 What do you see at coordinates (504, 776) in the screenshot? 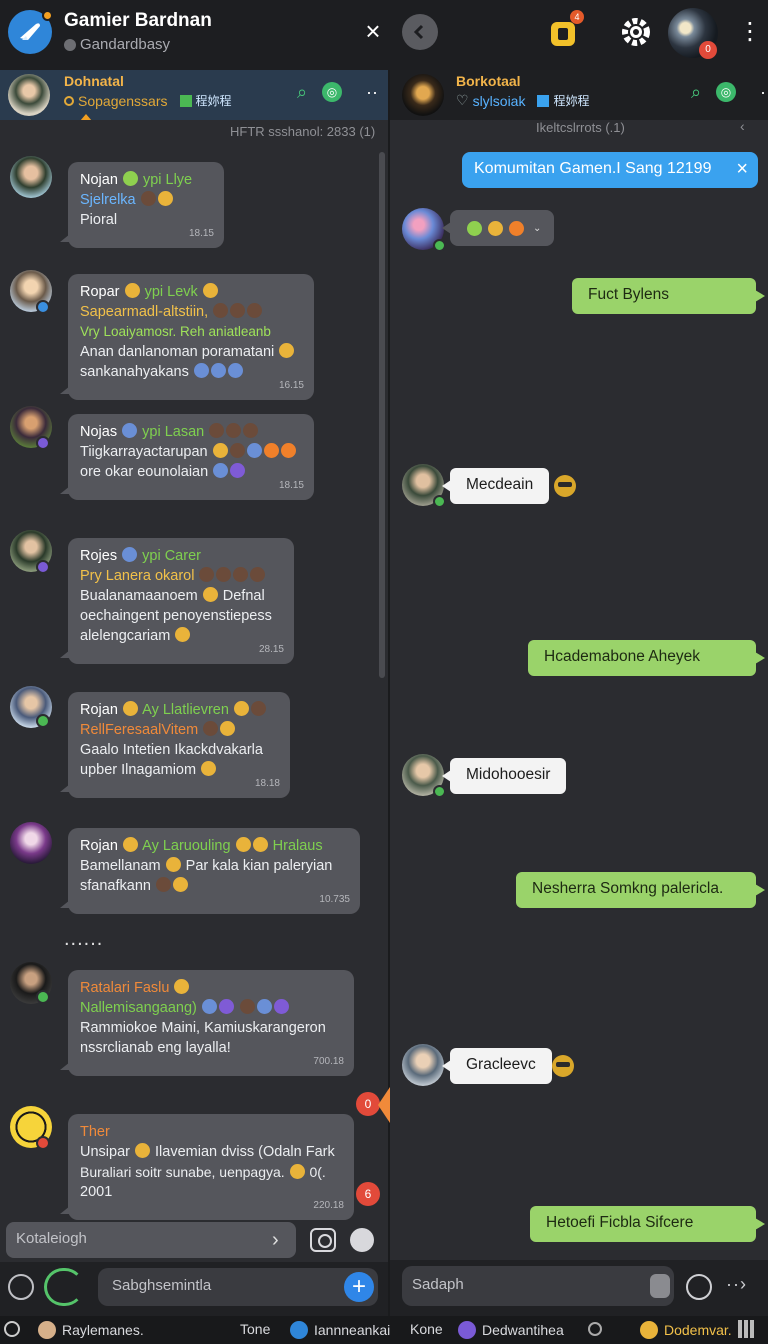
I see `message-bubble-incoming: Midohooesir` at bounding box center [504, 776].